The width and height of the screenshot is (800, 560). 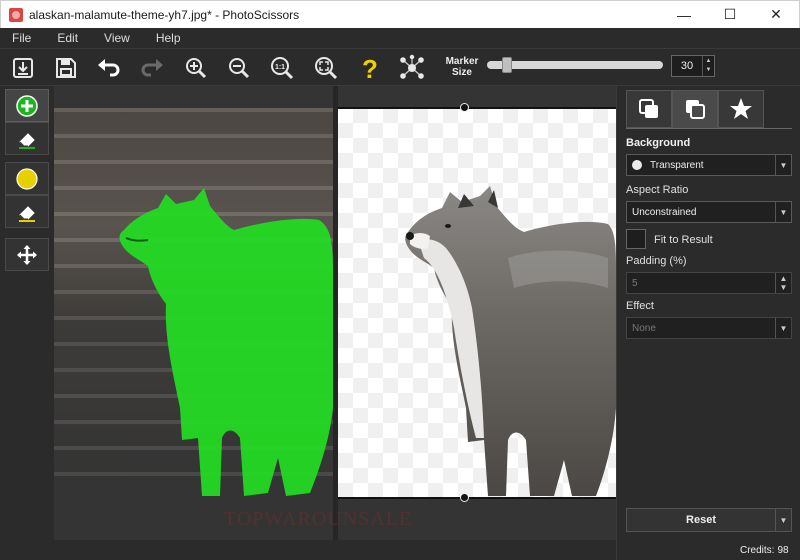 What do you see at coordinates (226, 342) in the screenshot?
I see `dog-foreground-mask` at bounding box center [226, 342].